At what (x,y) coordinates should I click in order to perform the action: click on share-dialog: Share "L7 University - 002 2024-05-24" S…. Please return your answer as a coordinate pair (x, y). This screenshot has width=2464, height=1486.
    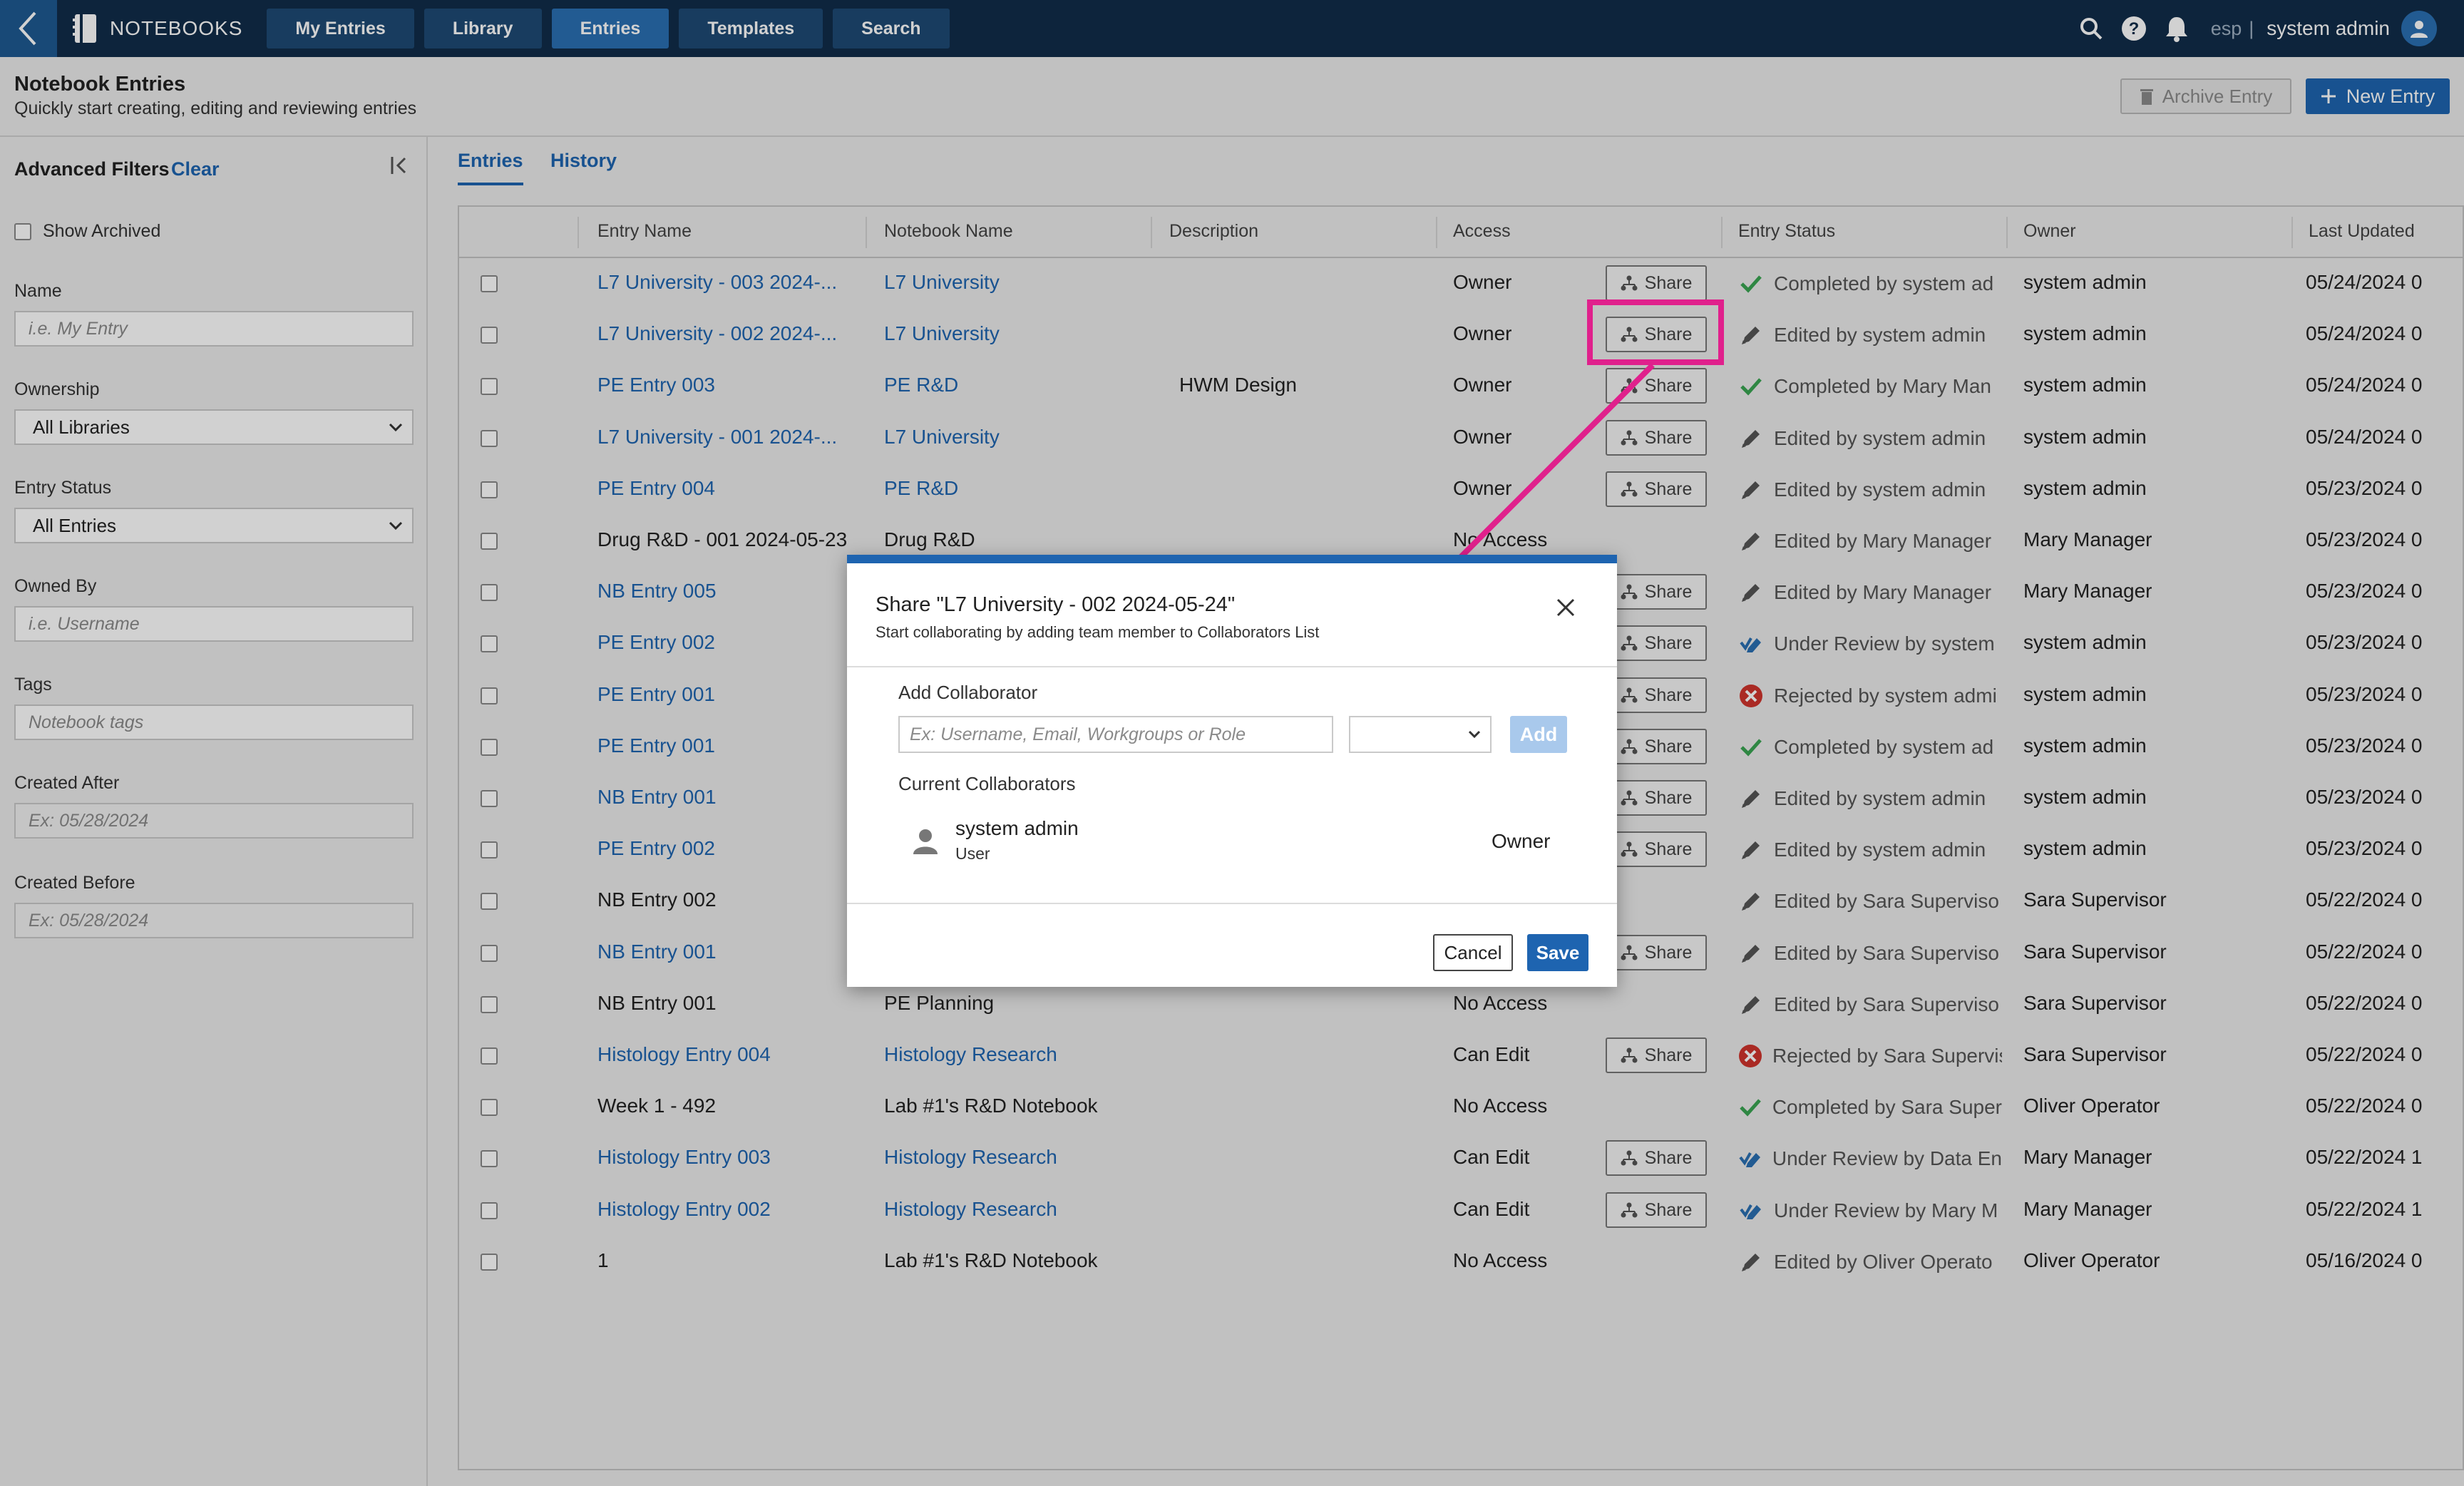
    Looking at the image, I should click on (1232, 771).